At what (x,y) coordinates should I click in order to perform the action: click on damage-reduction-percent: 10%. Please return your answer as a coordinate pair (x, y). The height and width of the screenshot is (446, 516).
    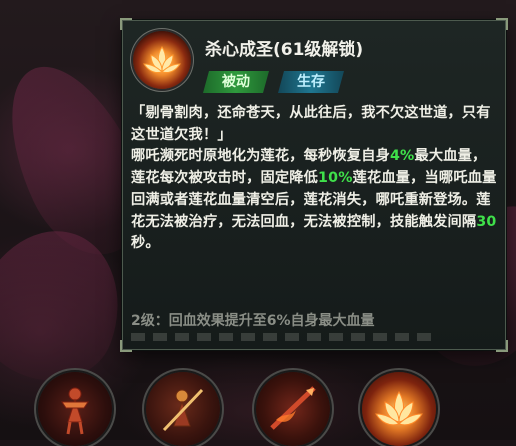
    Looking at the image, I should click on (335, 178).